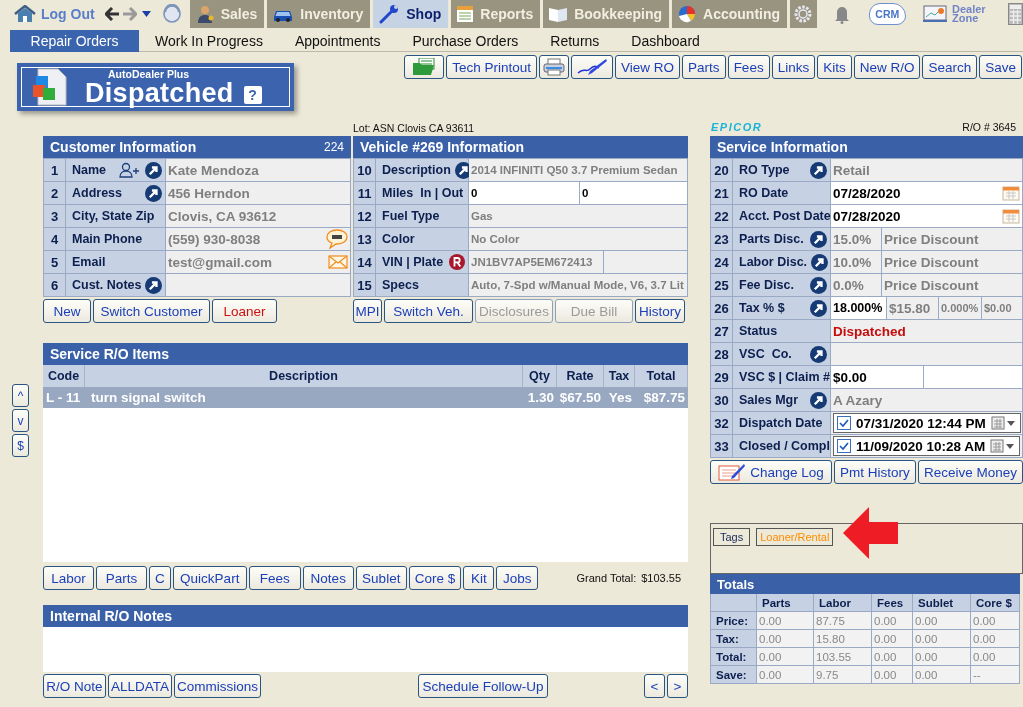 This screenshot has width=1023, height=707. What do you see at coordinates (834, 67) in the screenshot?
I see `toolbar-button: Kits` at bounding box center [834, 67].